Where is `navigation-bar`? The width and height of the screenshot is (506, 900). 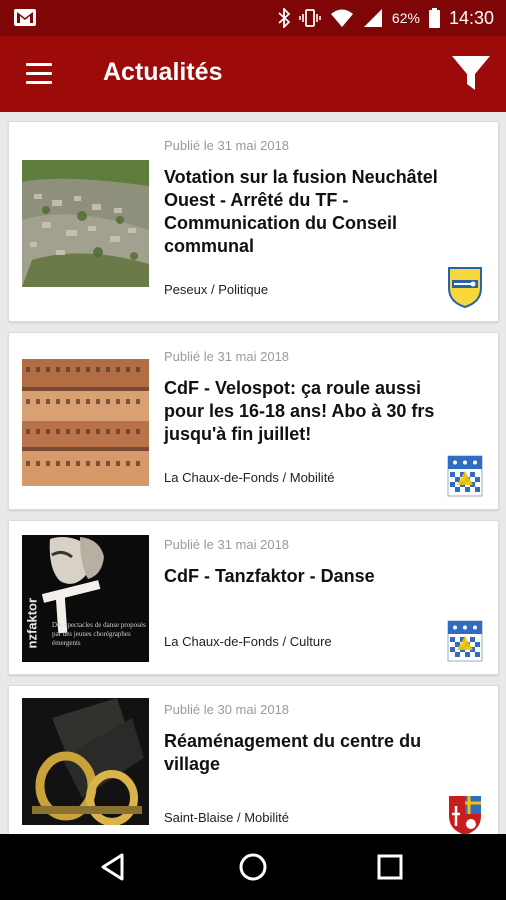
navigation-bar is located at coordinates (253, 867).